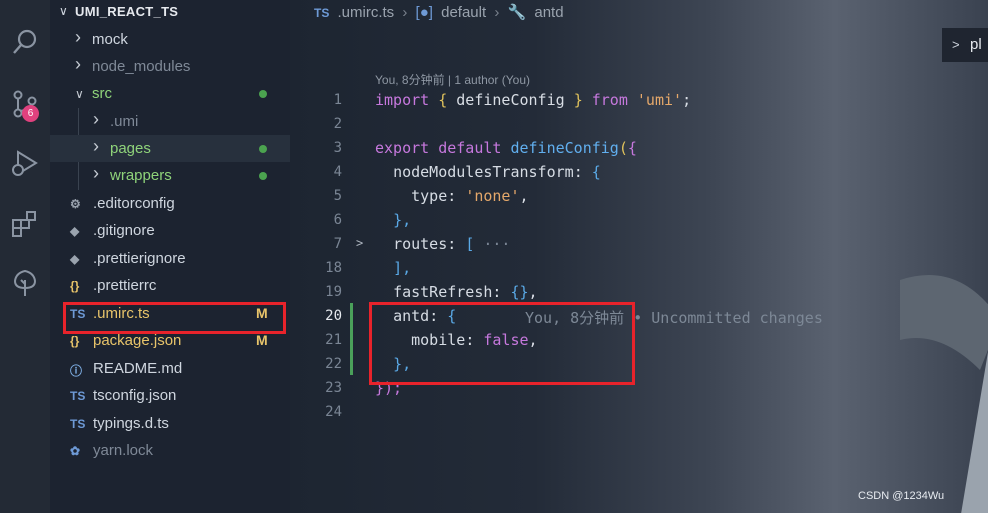 The height and width of the screenshot is (513, 988). What do you see at coordinates (25, 283) in the screenshot?
I see `tree-icon` at bounding box center [25, 283].